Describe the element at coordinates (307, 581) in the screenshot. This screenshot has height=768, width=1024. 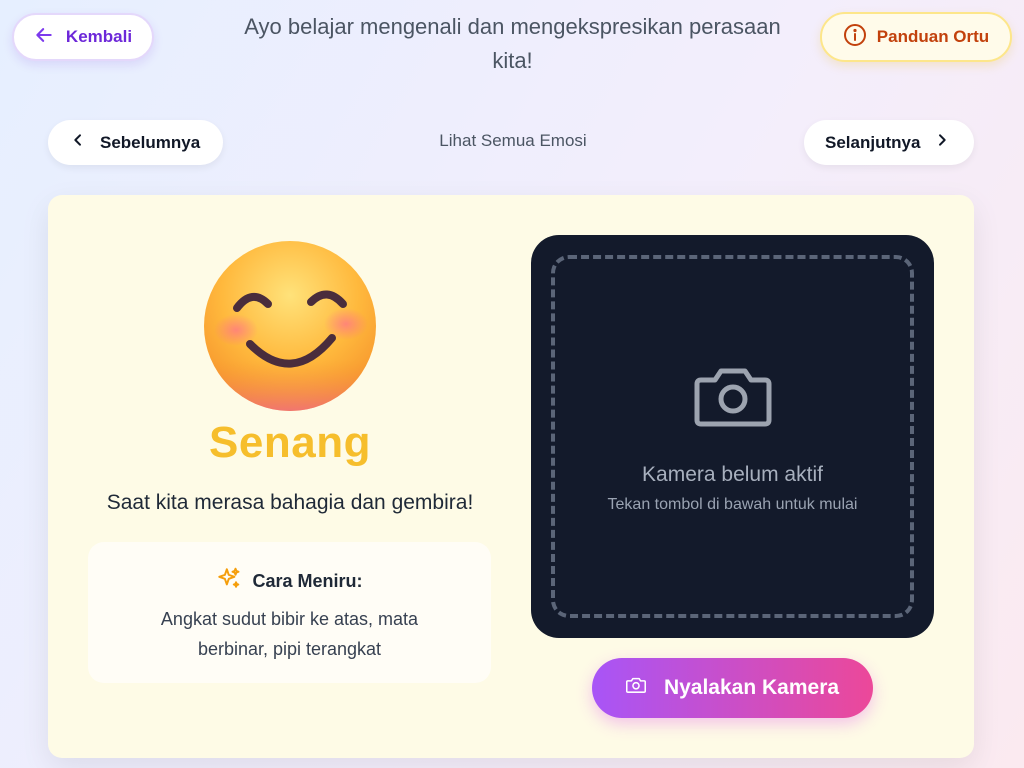
I see `how-to-imitate-title: Cara Meniru:` at that location.